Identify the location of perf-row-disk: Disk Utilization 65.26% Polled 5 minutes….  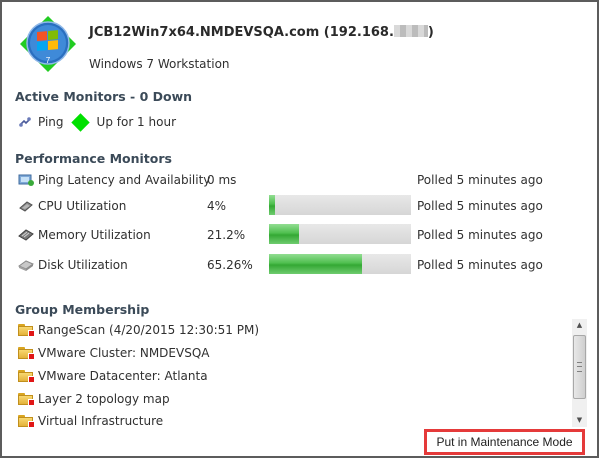
(297, 264).